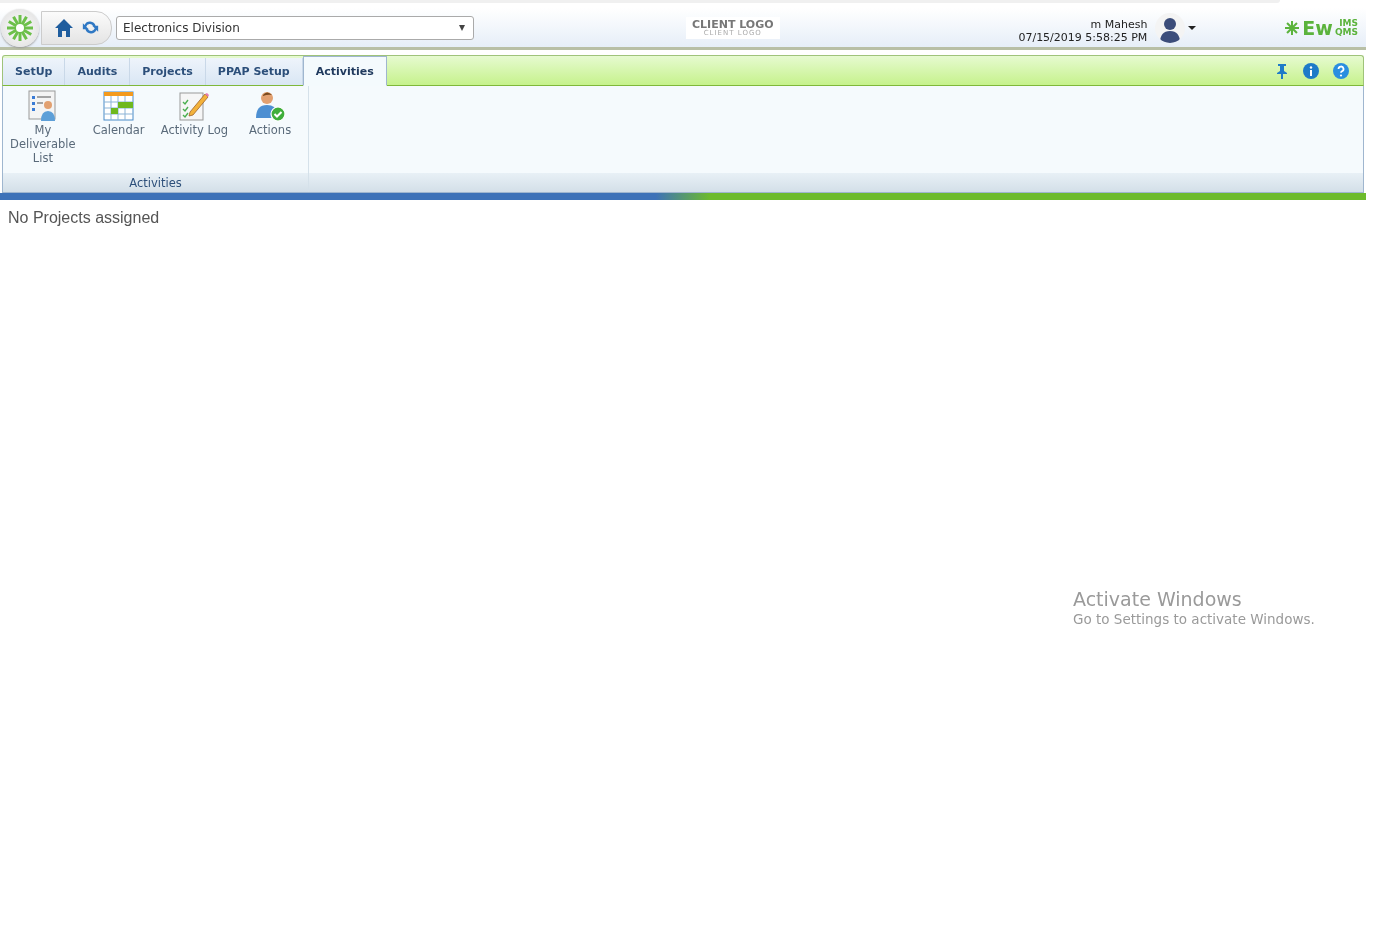 The width and height of the screenshot is (1388, 926). Describe the element at coordinates (43, 131) in the screenshot. I see `ribbon-button: My Deliverable List` at that location.